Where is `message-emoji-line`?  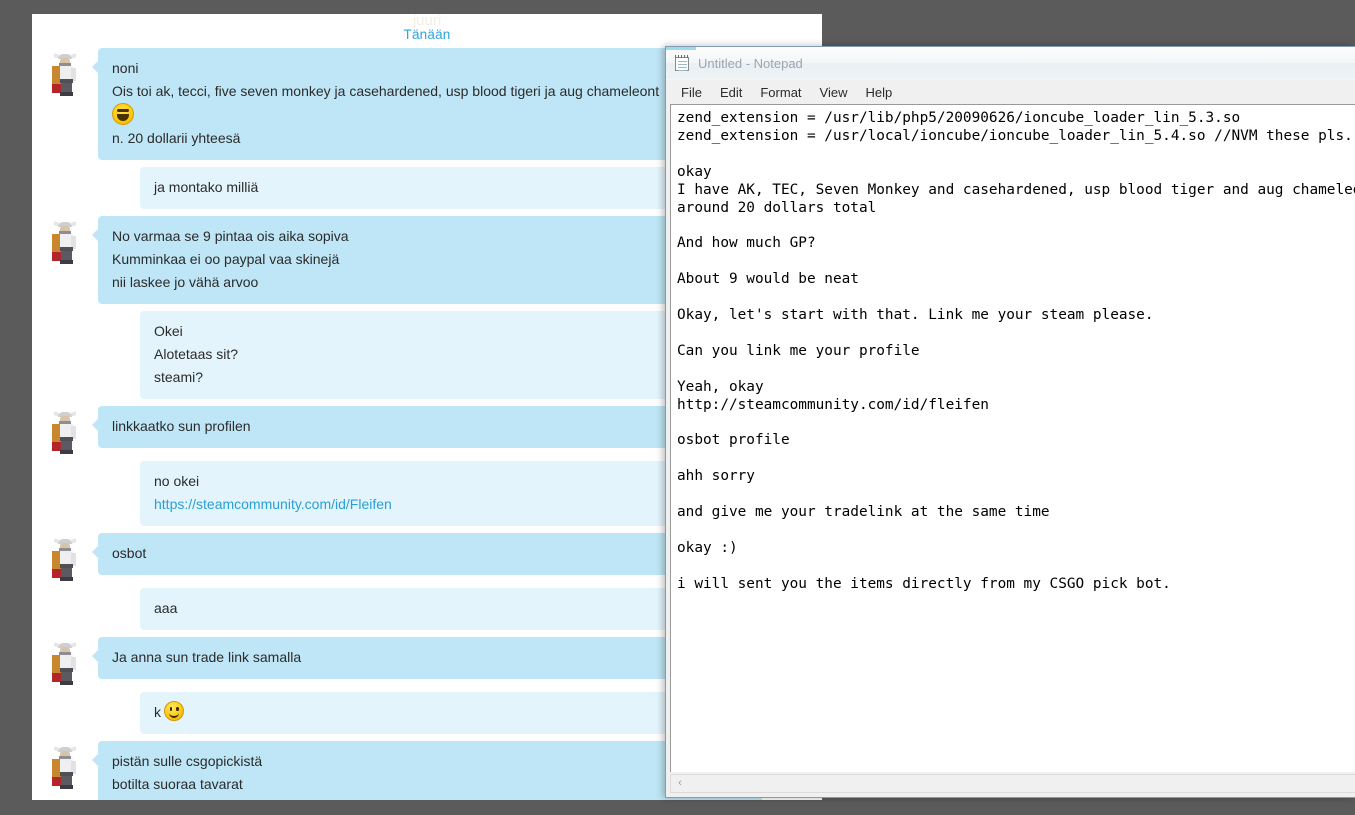
message-emoji-line is located at coordinates (429, 115).